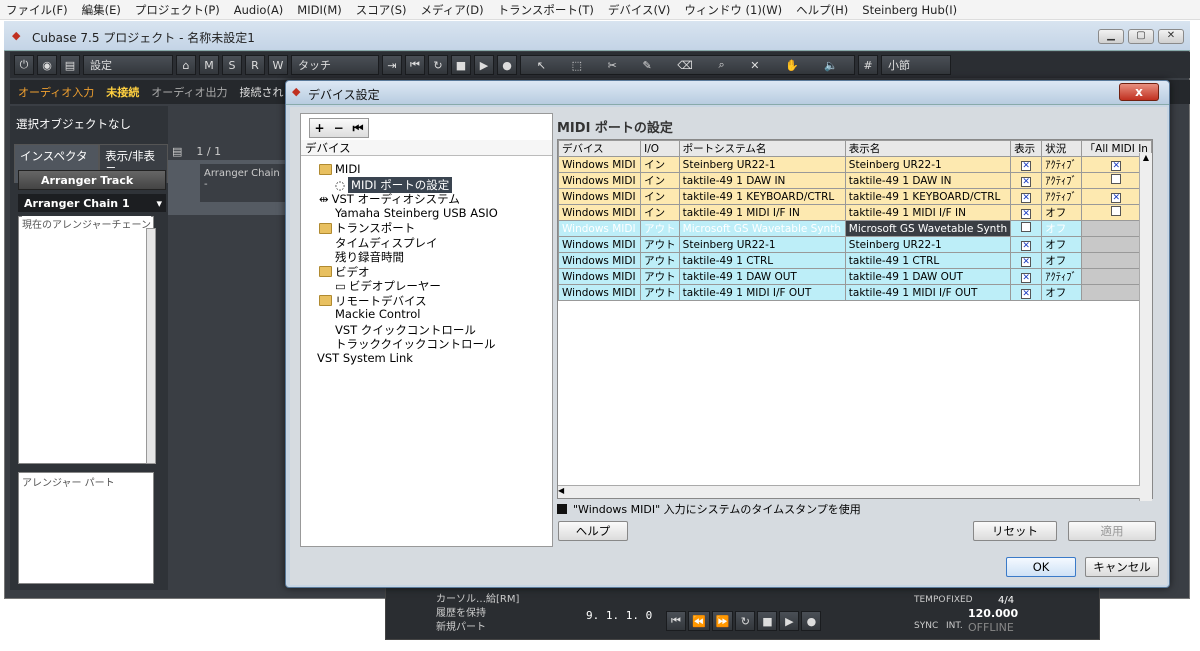  I want to click on apply-button: 適用, so click(1112, 531).